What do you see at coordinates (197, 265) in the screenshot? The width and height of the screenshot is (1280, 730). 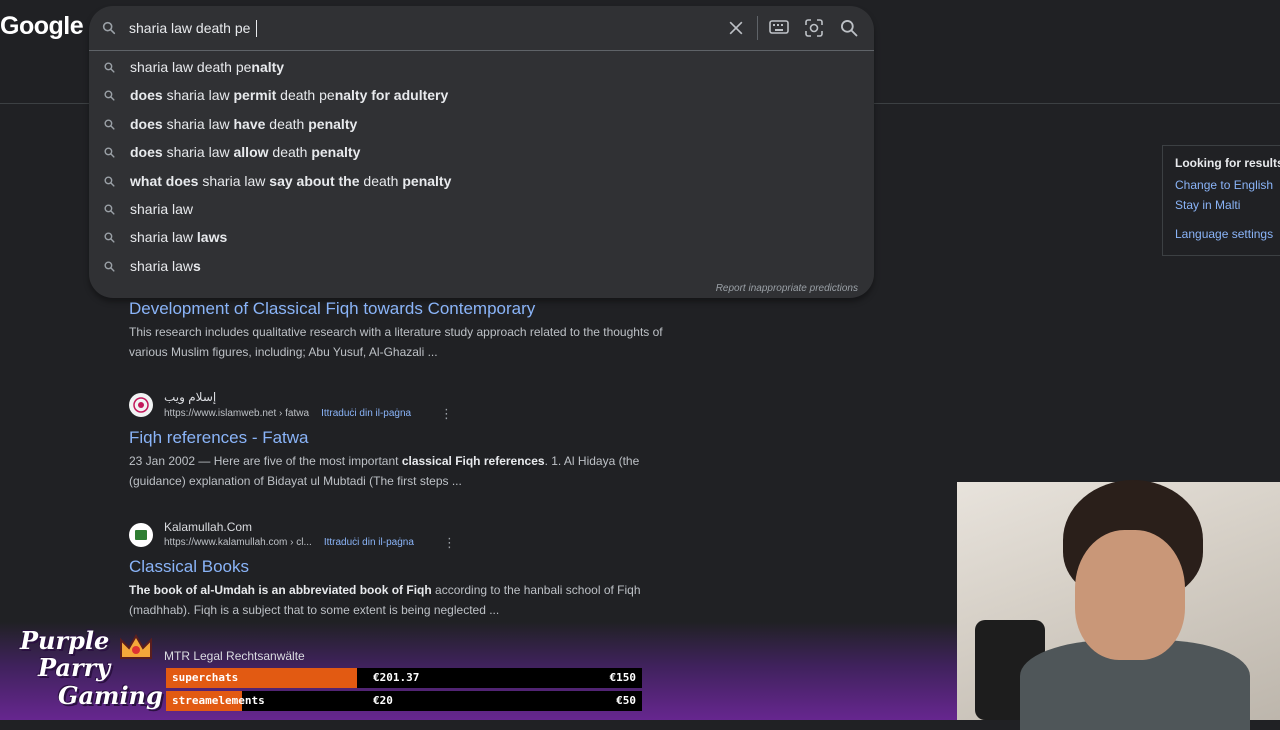 I see `suggestion-text-part: s` at bounding box center [197, 265].